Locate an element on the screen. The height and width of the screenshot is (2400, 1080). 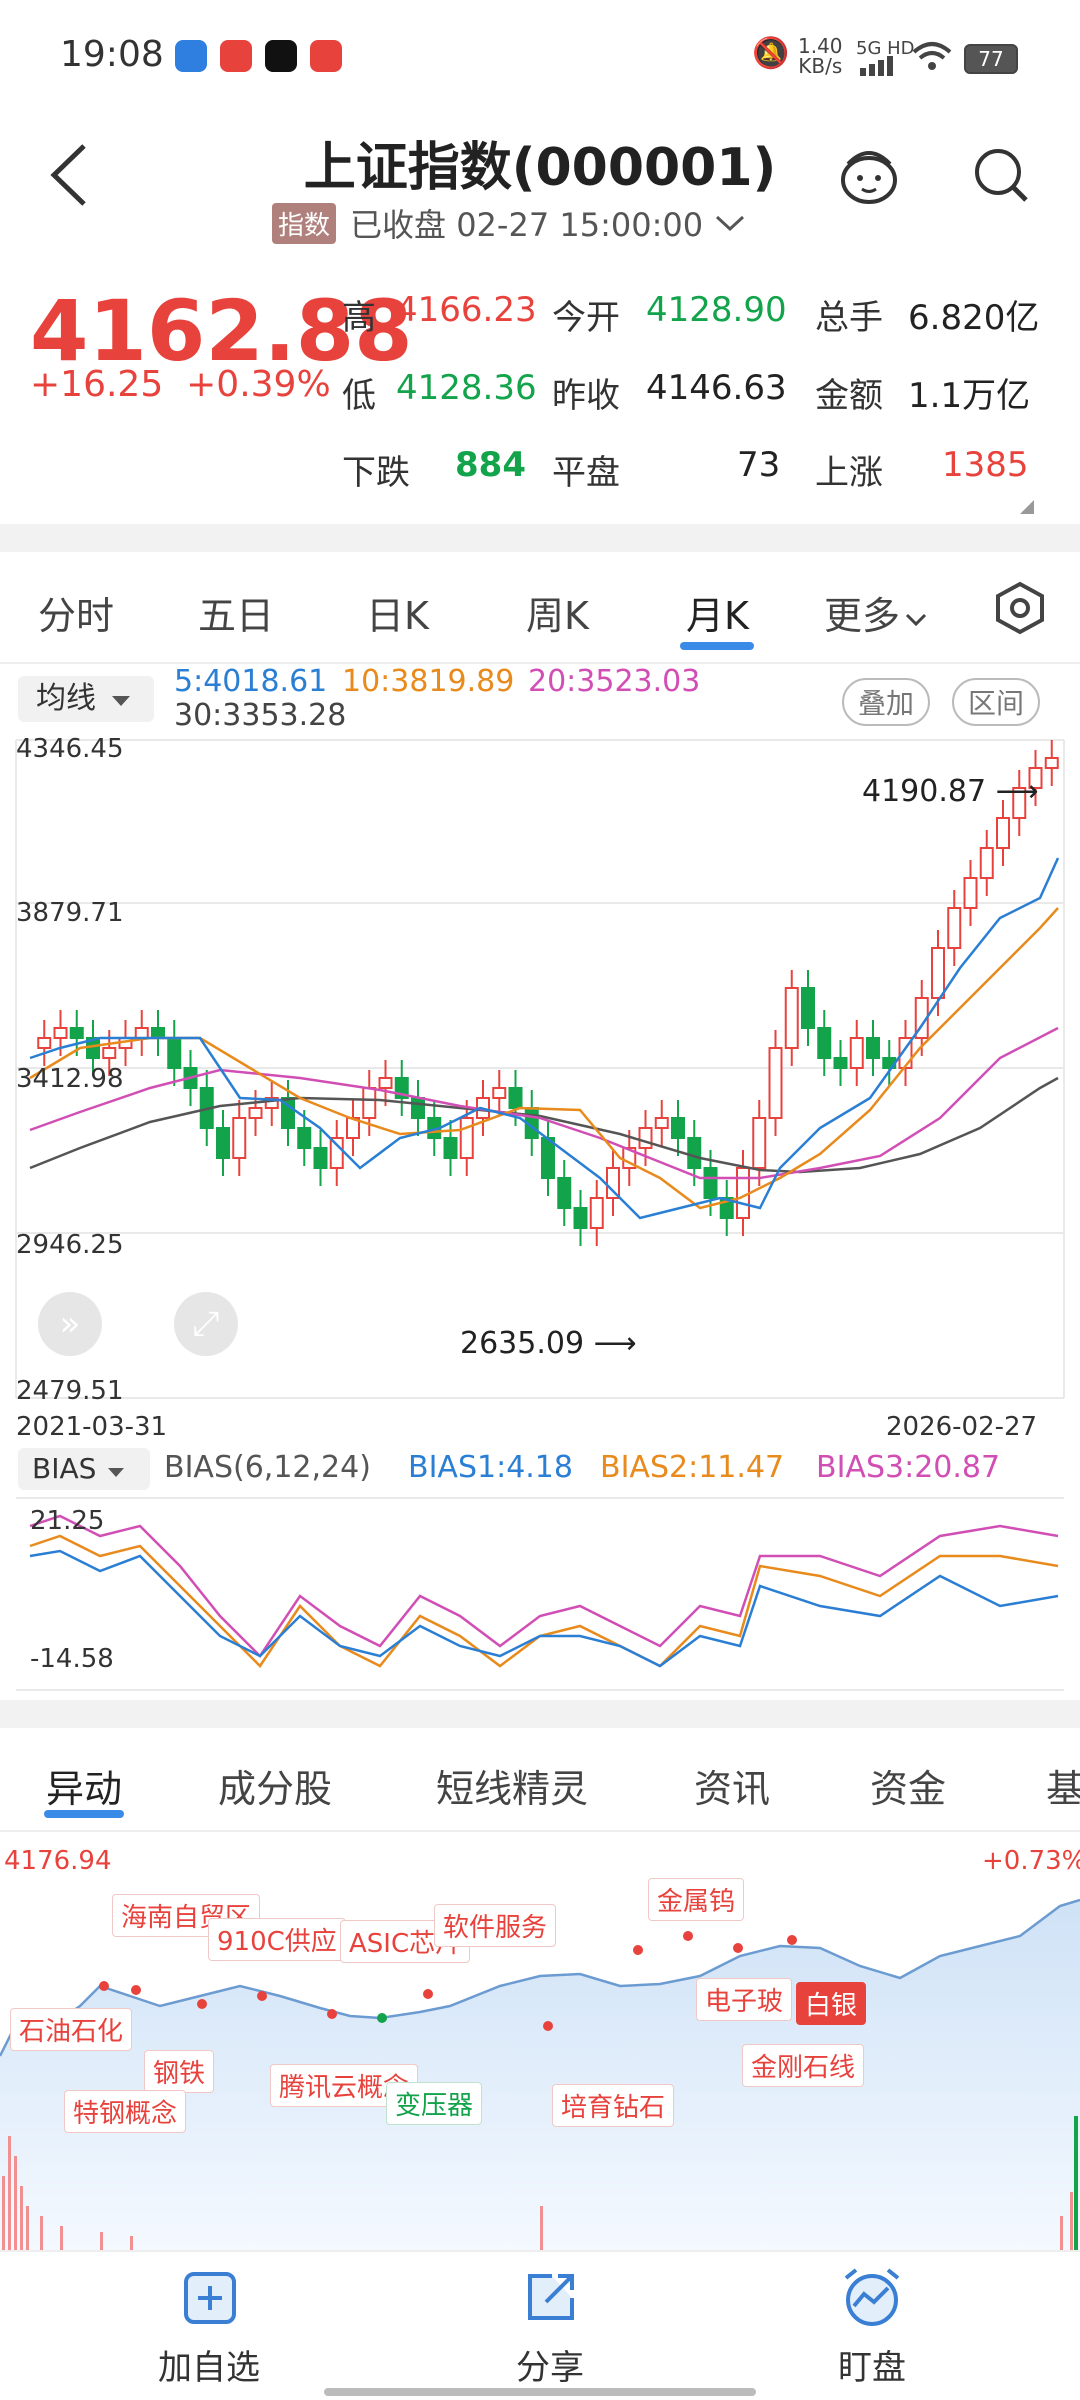
event-label: 910C供应 is located at coordinates (277, 1939).